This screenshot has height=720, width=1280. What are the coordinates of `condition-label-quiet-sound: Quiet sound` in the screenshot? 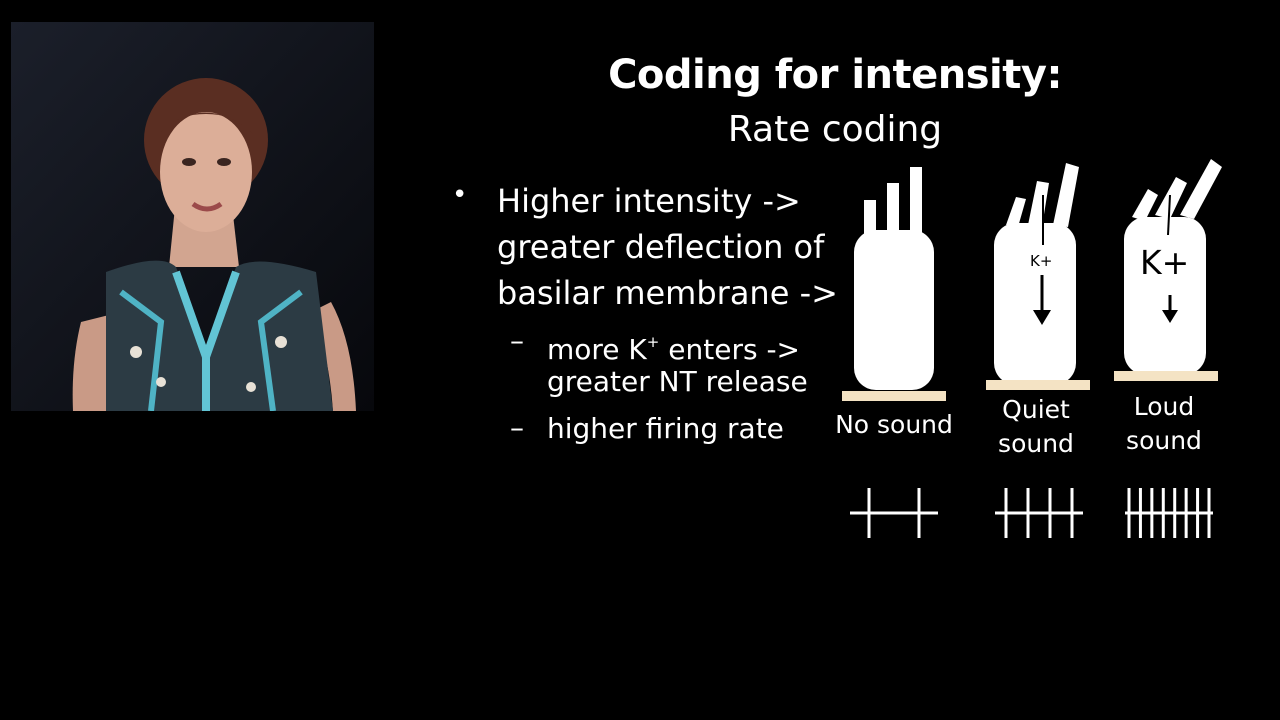 It's located at (1036, 426).